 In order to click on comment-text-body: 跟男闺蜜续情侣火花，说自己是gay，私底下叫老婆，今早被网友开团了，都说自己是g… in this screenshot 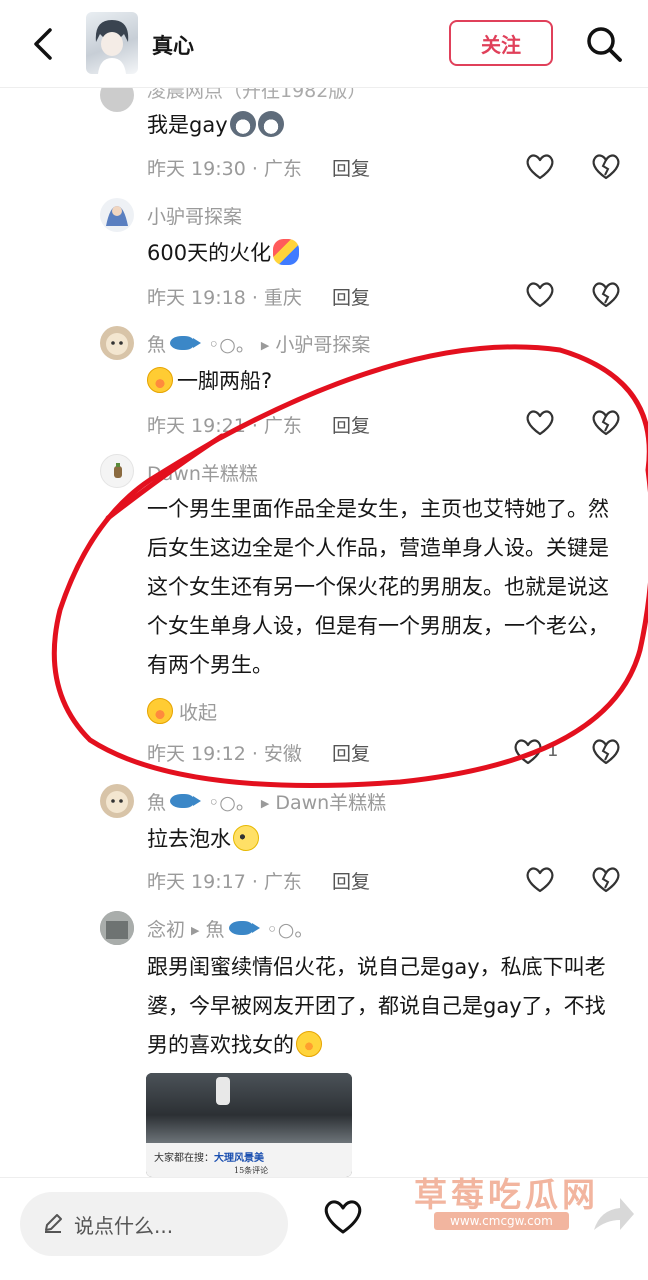, I will do `click(376, 1006)`.